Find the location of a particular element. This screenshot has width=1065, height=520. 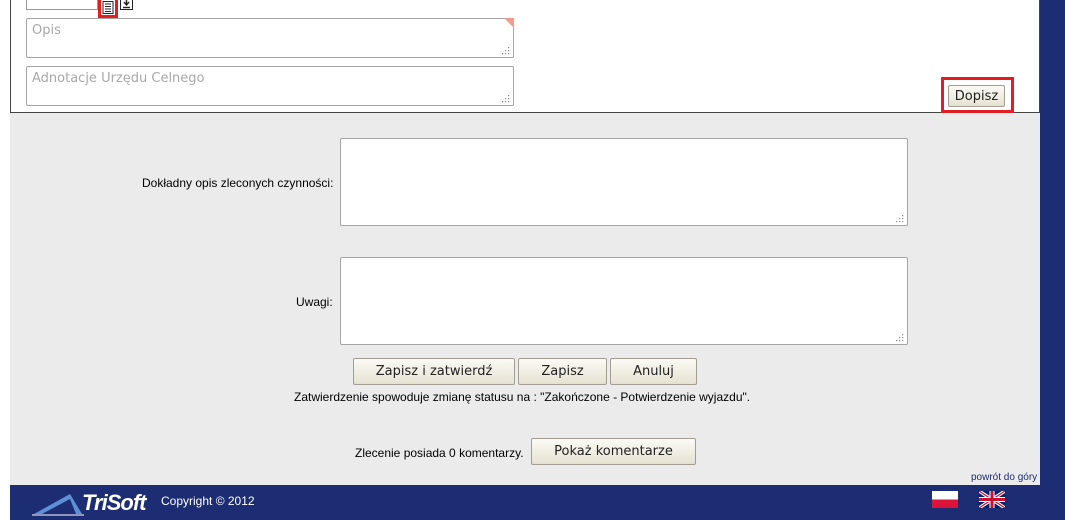

document-icon is located at coordinates (108, 7).